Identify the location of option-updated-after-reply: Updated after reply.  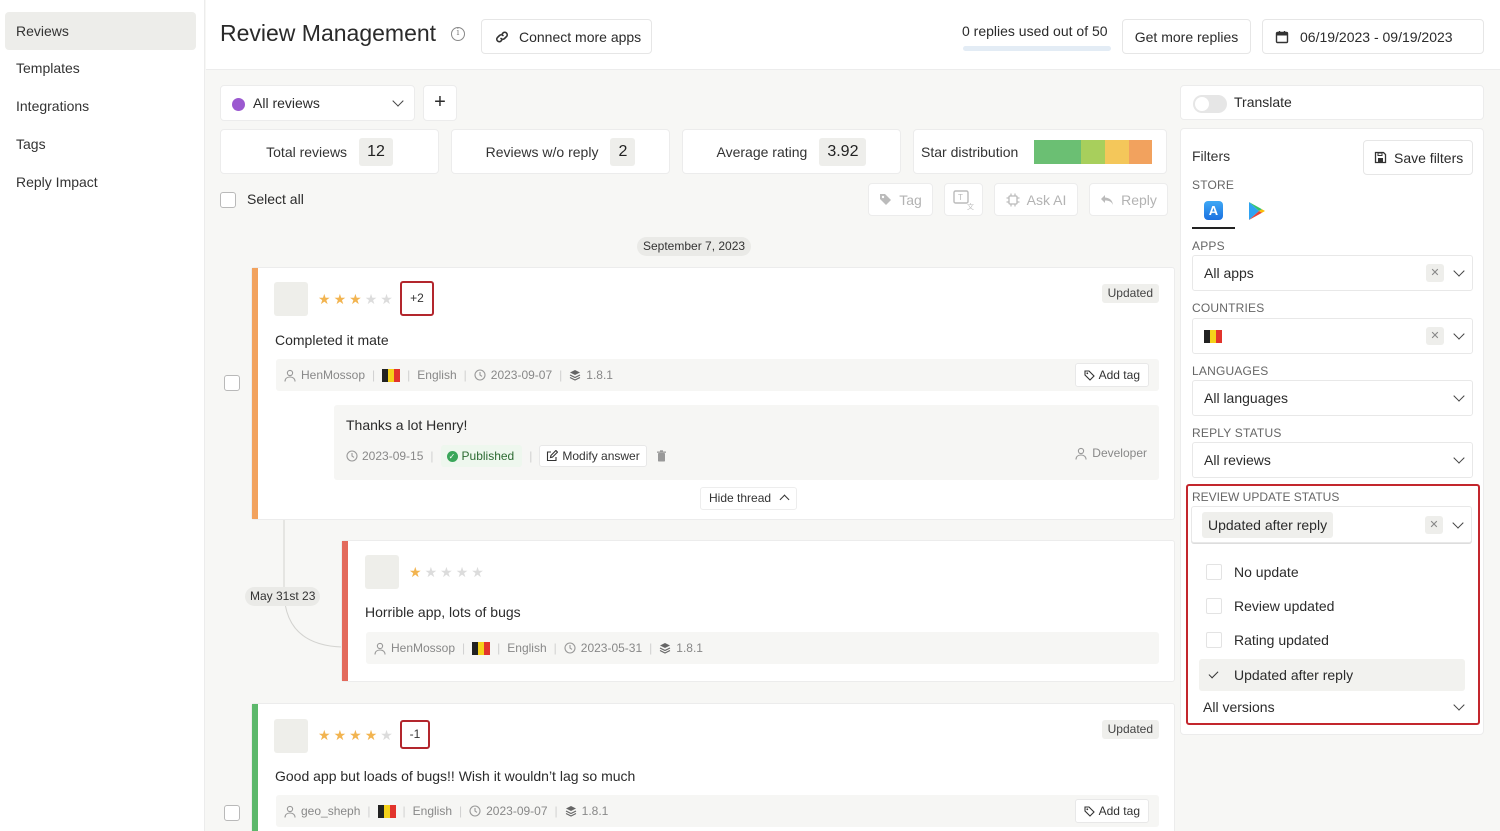
(1332, 675).